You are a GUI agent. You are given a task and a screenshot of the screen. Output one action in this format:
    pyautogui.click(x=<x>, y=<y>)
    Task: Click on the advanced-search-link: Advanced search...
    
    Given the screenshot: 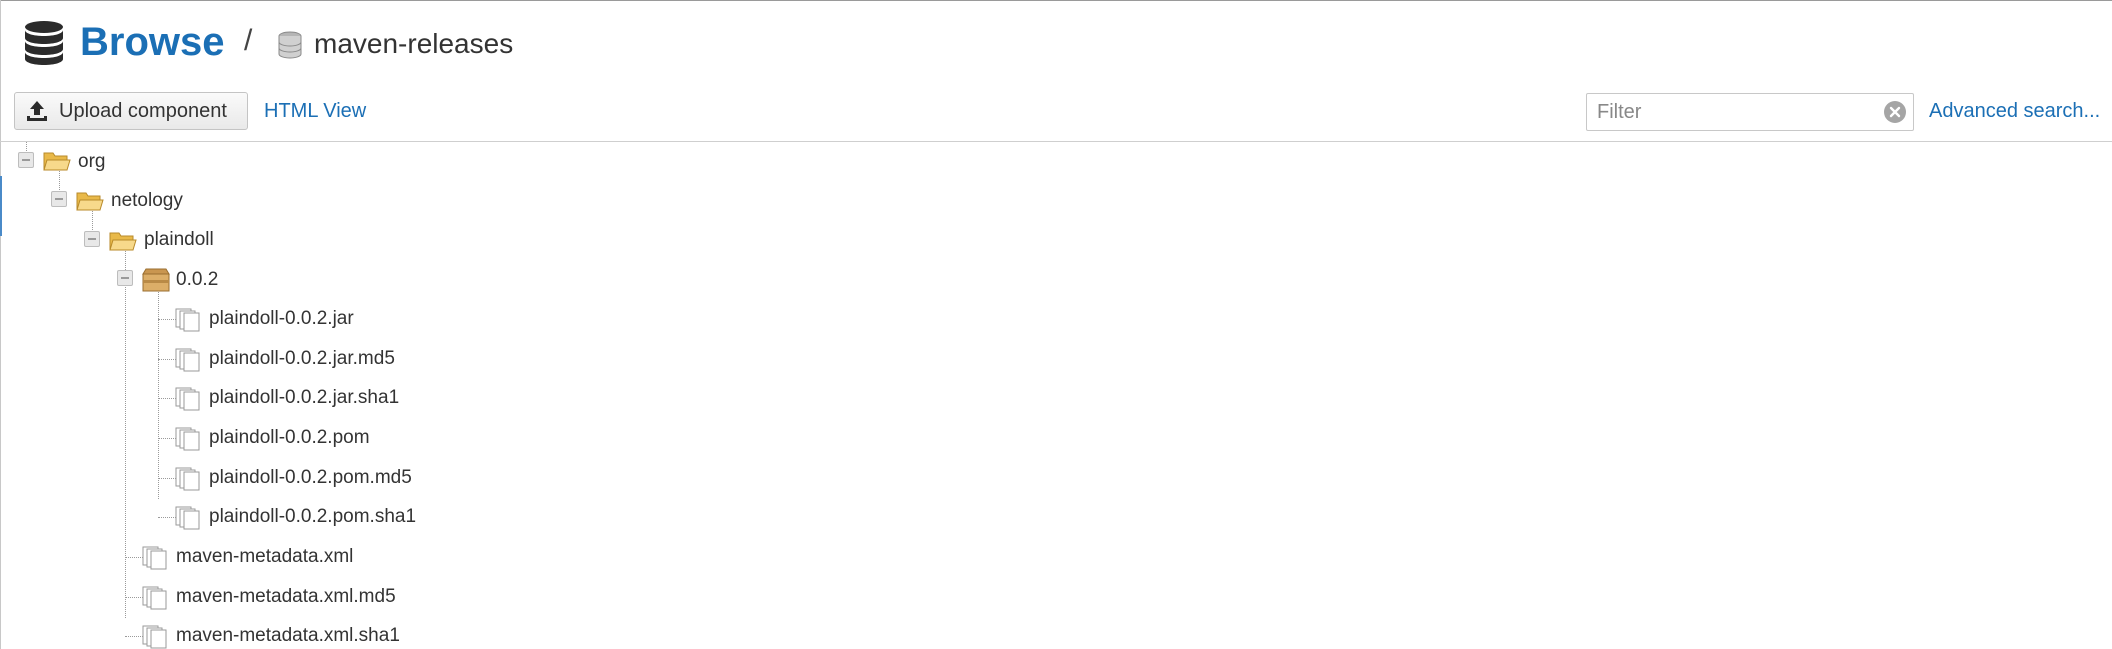 What is the action you would take?
    pyautogui.click(x=2014, y=111)
    